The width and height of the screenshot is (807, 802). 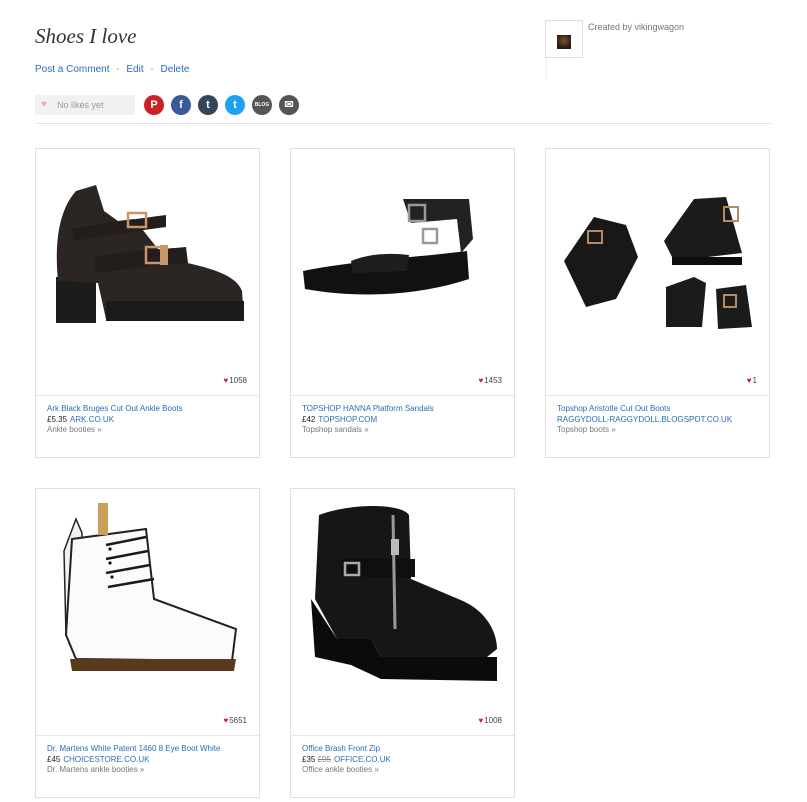 I want to click on category-link: Topshop boots », so click(x=659, y=430).